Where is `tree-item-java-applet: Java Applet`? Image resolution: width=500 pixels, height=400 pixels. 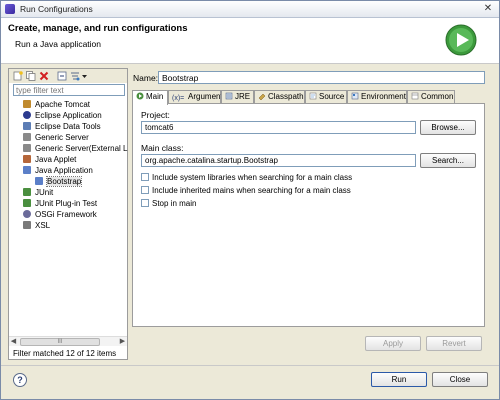 tree-item-java-applet: Java Applet is located at coordinates (49, 159).